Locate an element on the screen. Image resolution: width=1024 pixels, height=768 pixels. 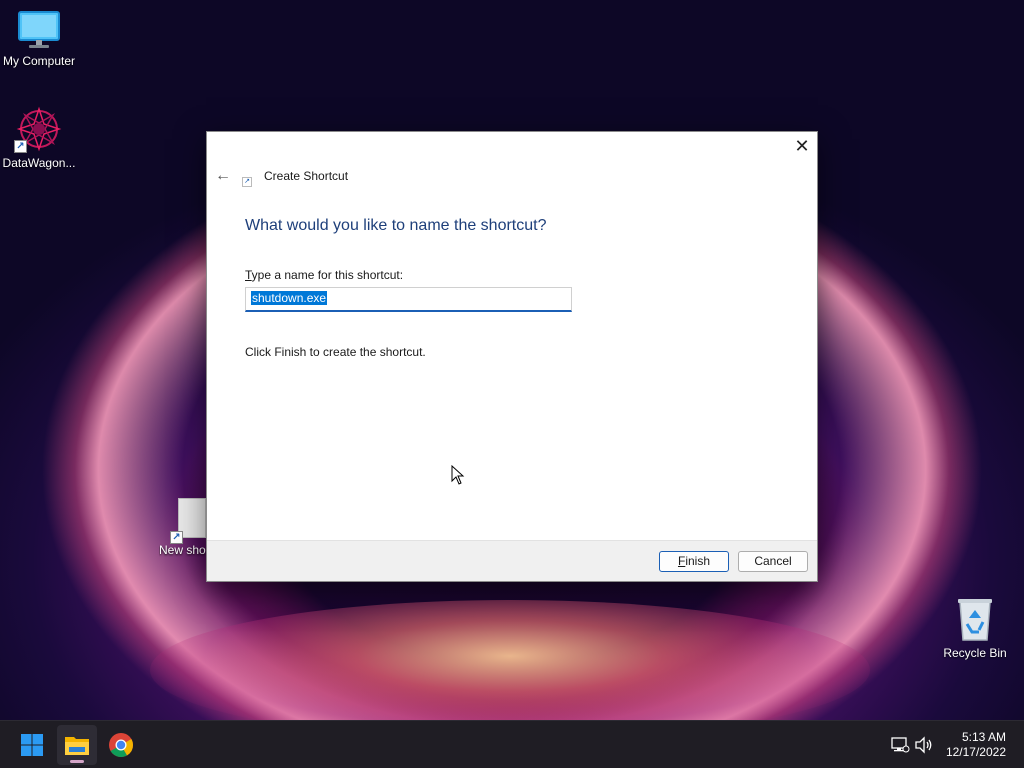
button-bar: Finish Cancel is located at coordinates (512, 560).